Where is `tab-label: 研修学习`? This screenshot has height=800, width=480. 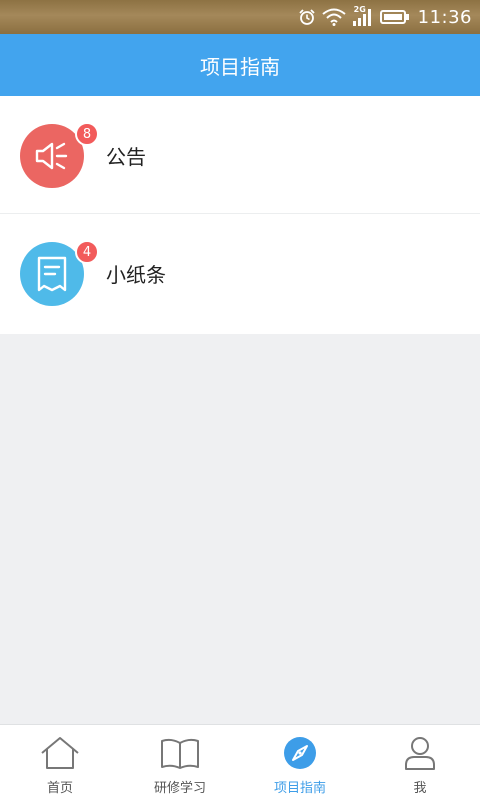
tab-label: 研修学习 is located at coordinates (179, 788).